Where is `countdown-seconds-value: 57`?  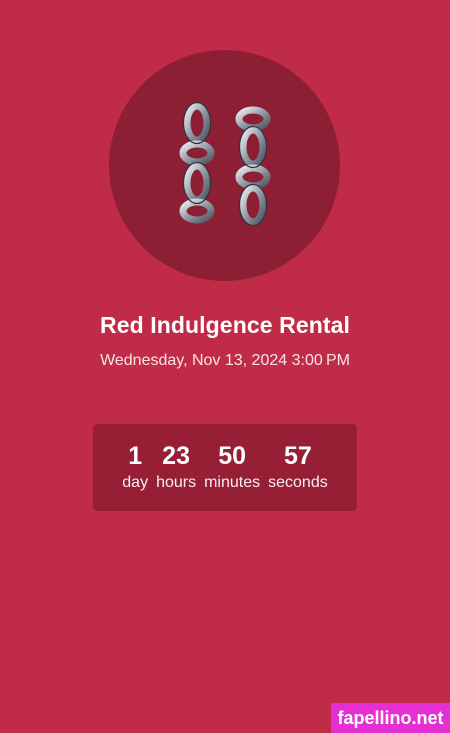 countdown-seconds-value: 57 is located at coordinates (298, 455).